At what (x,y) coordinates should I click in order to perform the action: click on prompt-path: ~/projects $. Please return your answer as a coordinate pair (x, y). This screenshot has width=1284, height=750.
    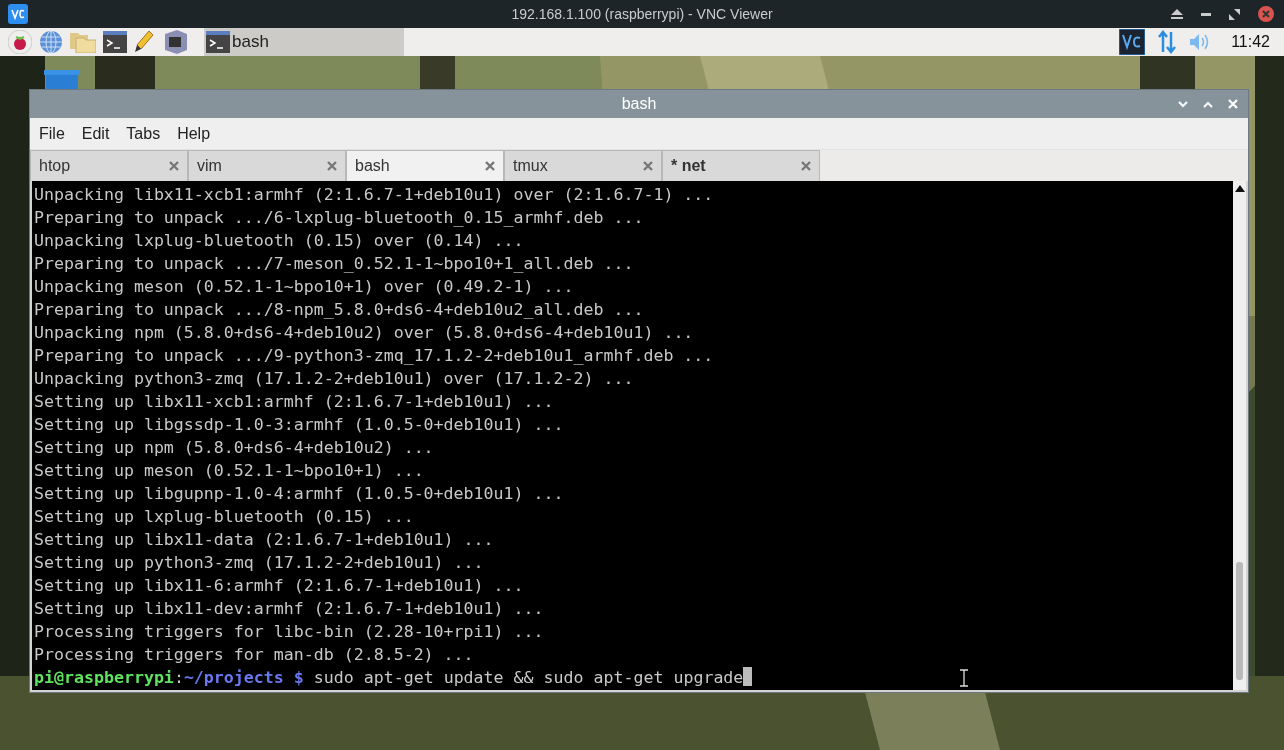
    Looking at the image, I should click on (243, 677).